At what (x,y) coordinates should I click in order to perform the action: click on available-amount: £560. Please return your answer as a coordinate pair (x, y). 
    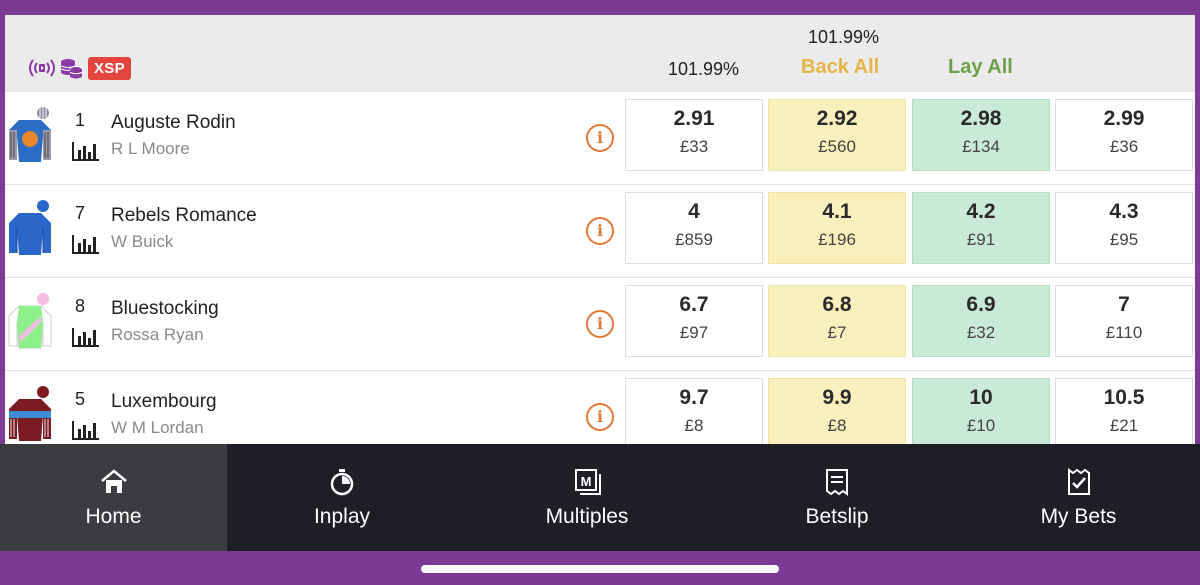
    Looking at the image, I should click on (837, 146).